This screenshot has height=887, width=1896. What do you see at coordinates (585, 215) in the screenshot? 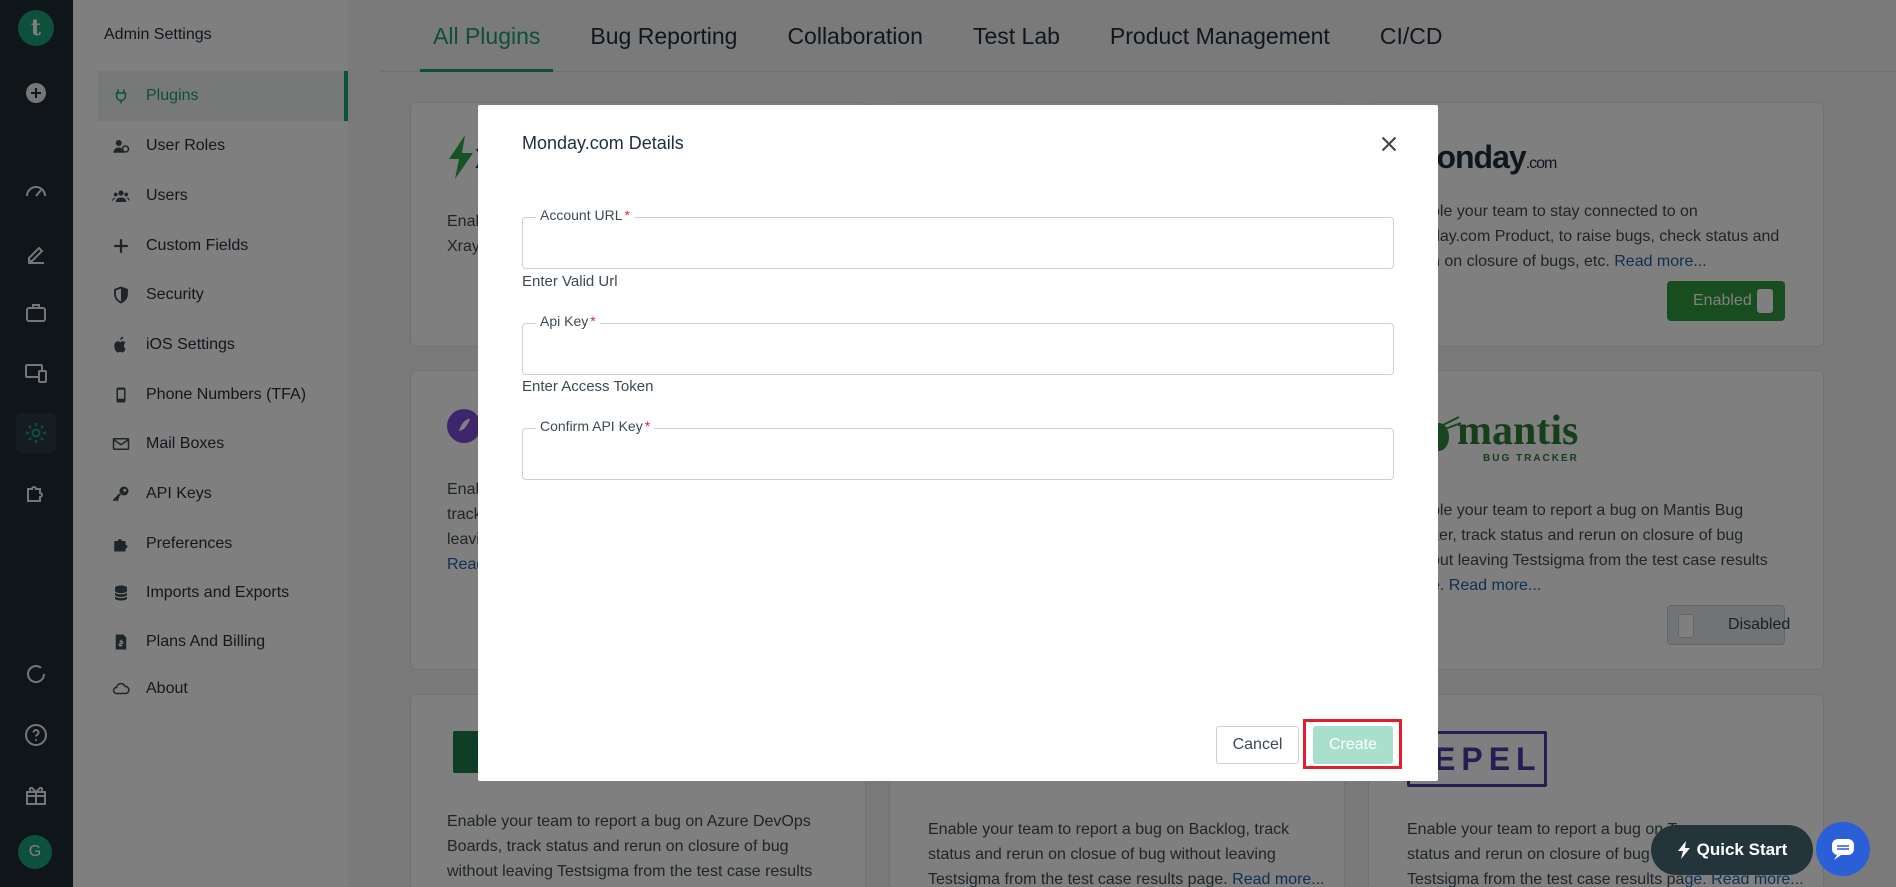
I see `account-url-label: Account URL *` at bounding box center [585, 215].